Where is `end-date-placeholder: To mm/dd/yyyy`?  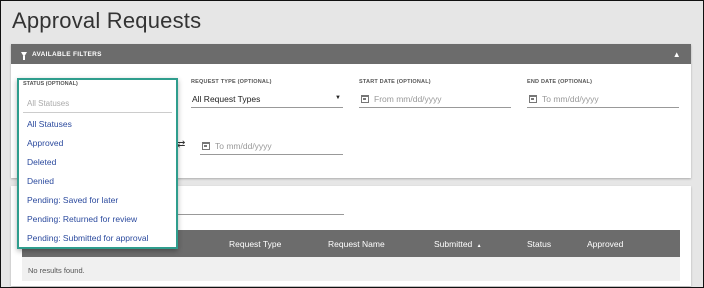
end-date-placeholder: To mm/dd/yyyy is located at coordinates (570, 99).